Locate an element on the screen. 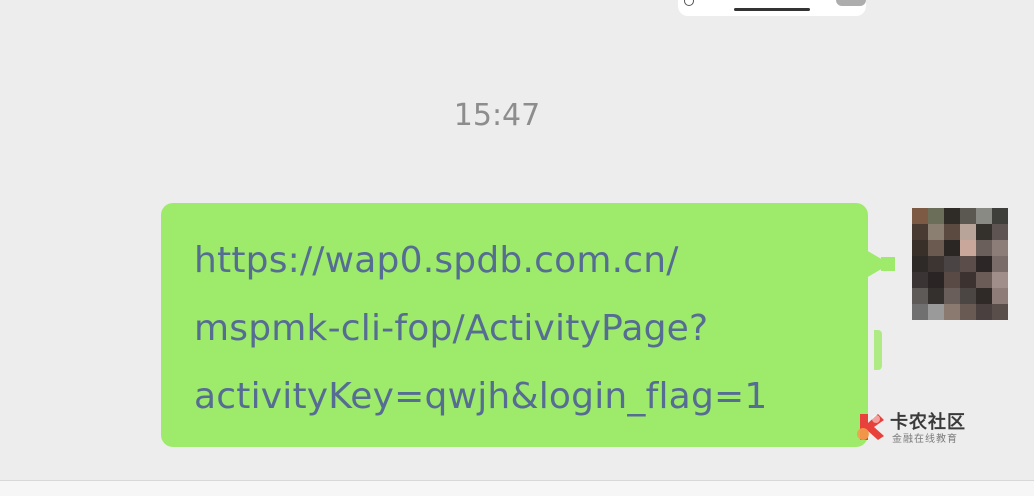  sender-avatar is located at coordinates (960, 264).